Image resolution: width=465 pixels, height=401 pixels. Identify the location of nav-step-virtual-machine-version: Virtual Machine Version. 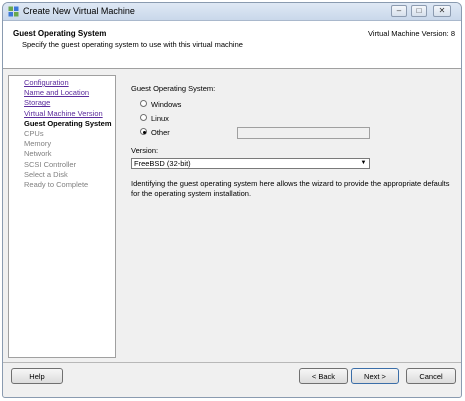
(62, 114).